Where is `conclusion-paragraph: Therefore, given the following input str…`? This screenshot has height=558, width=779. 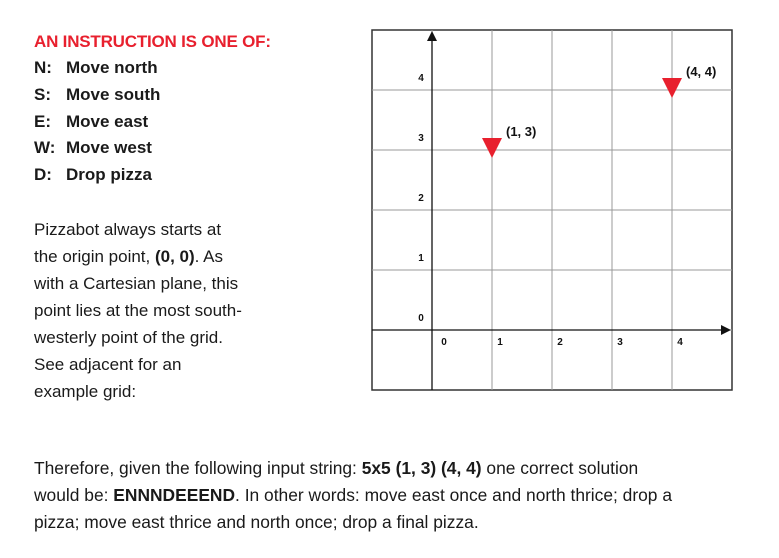
conclusion-paragraph: Therefore, given the following input str… is located at coordinates (353, 495).